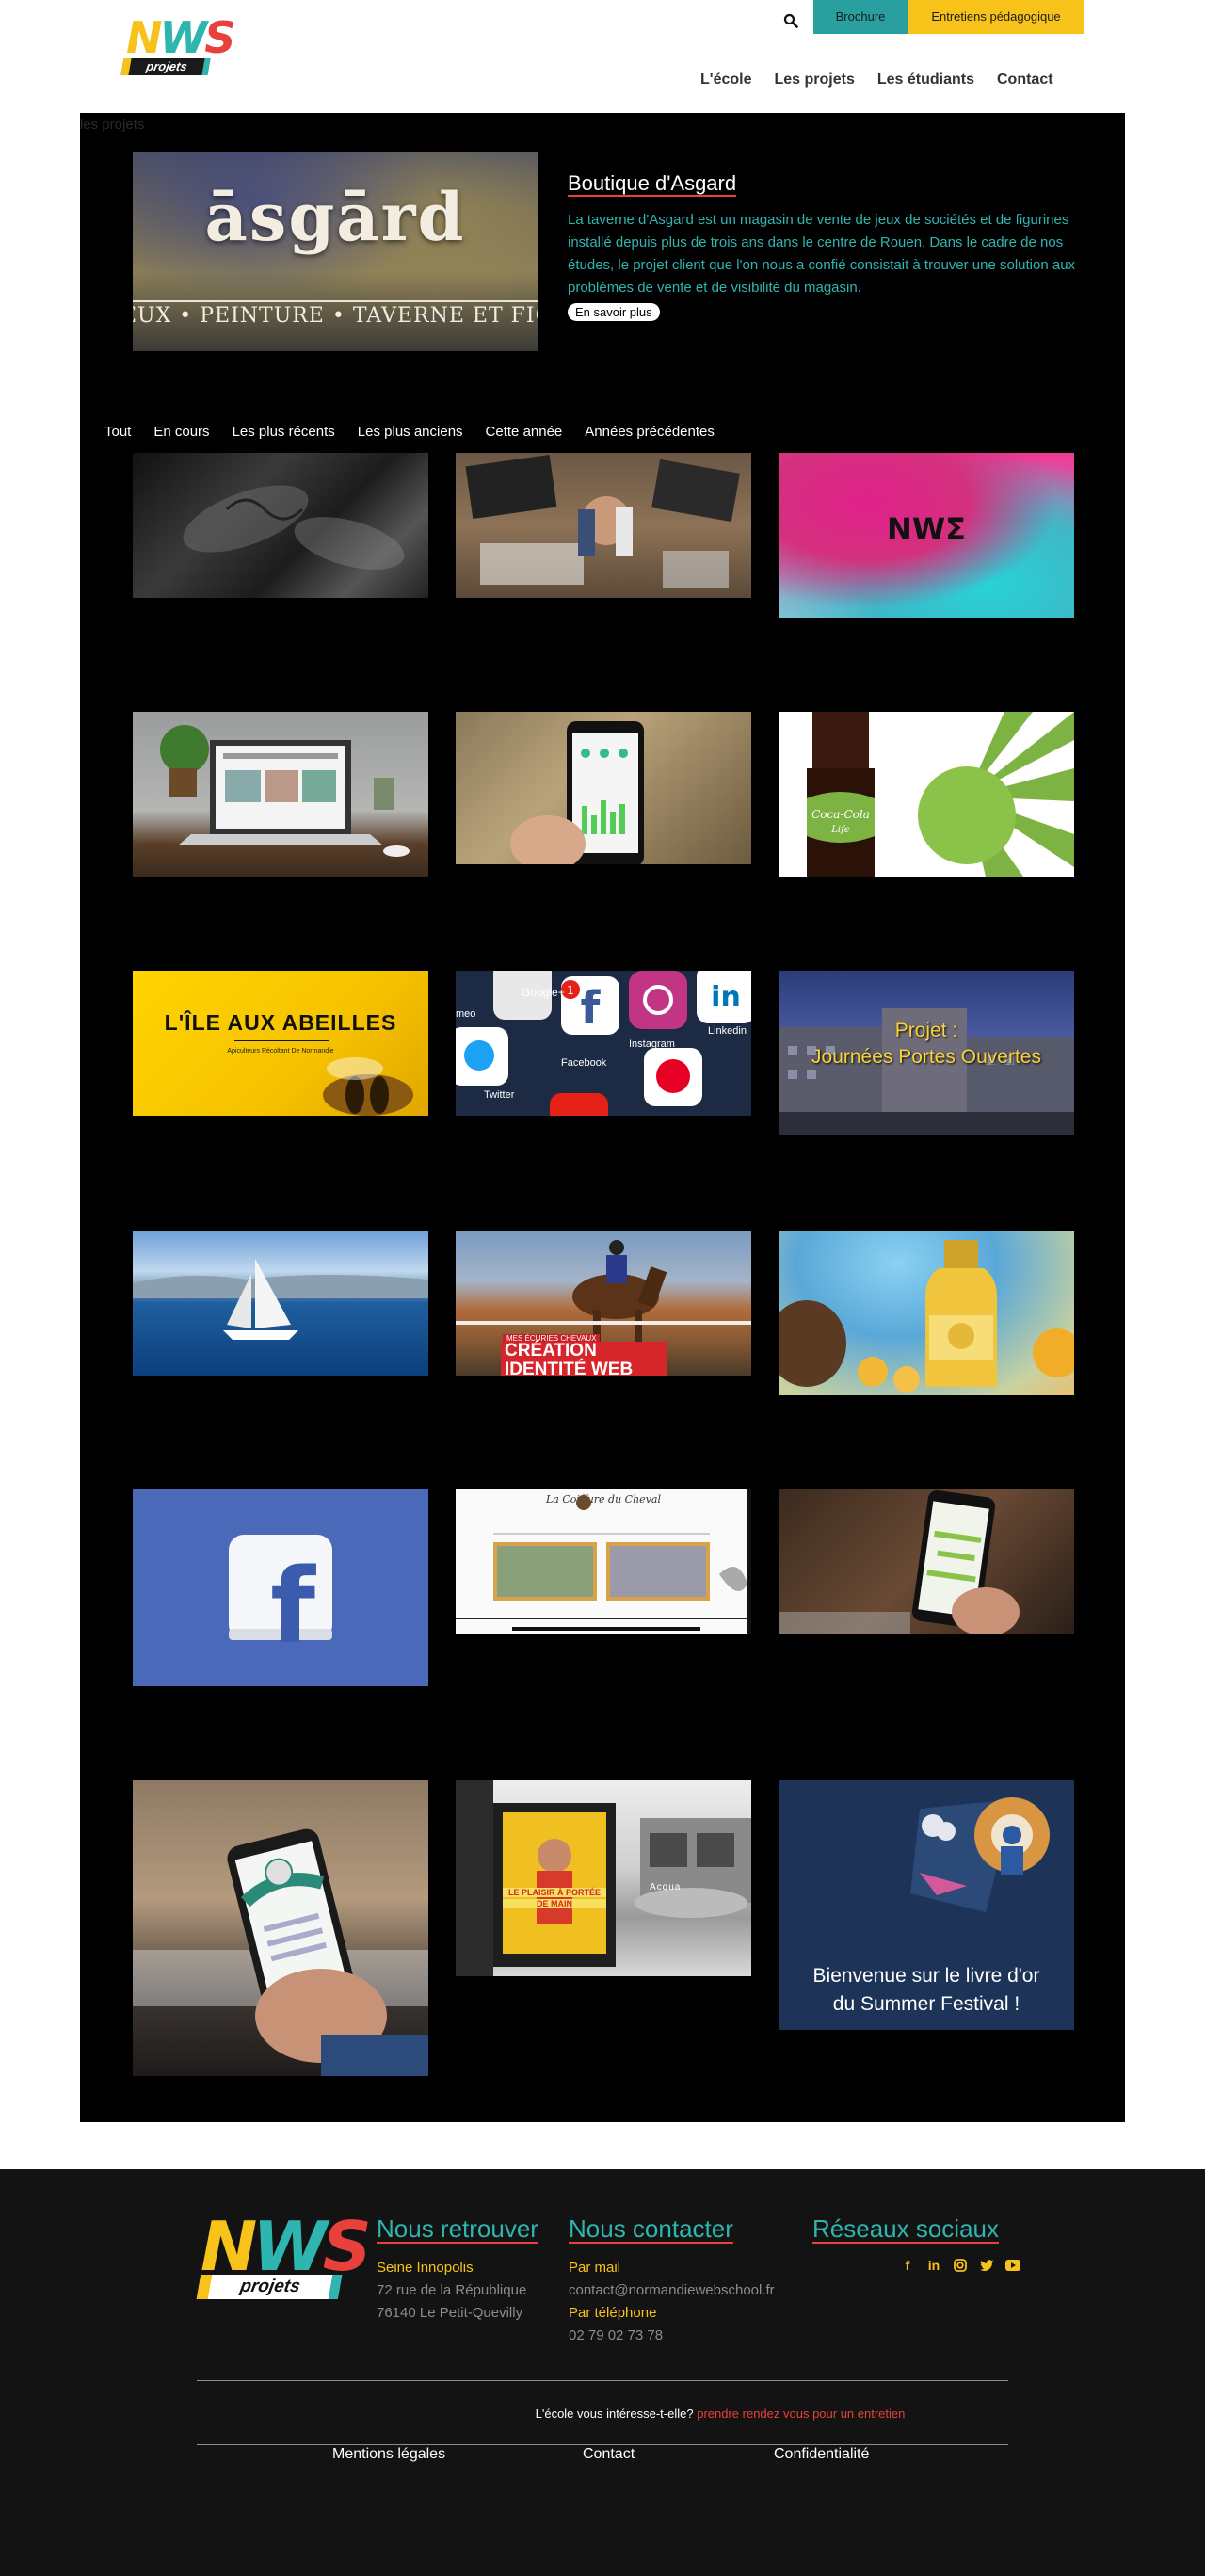 The image size is (1205, 2576). What do you see at coordinates (933, 2265) in the screenshot?
I see `linkedin-icon: in` at bounding box center [933, 2265].